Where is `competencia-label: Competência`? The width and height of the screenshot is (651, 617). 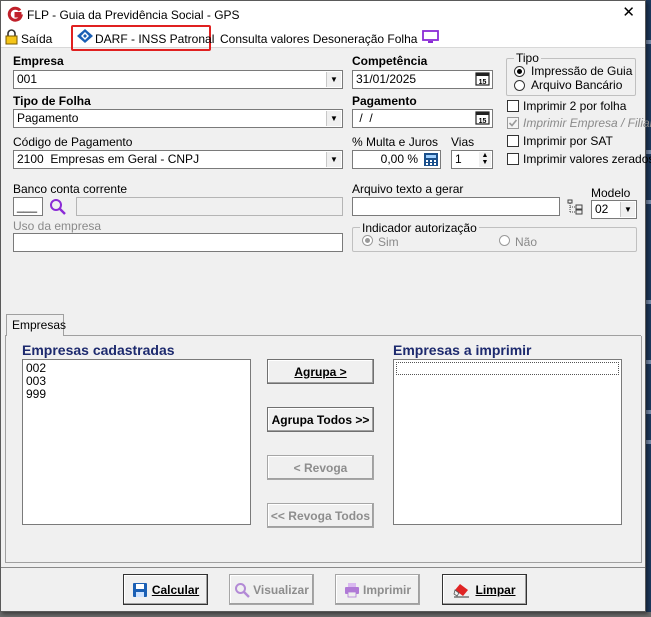
competencia-label: Competência is located at coordinates (390, 61).